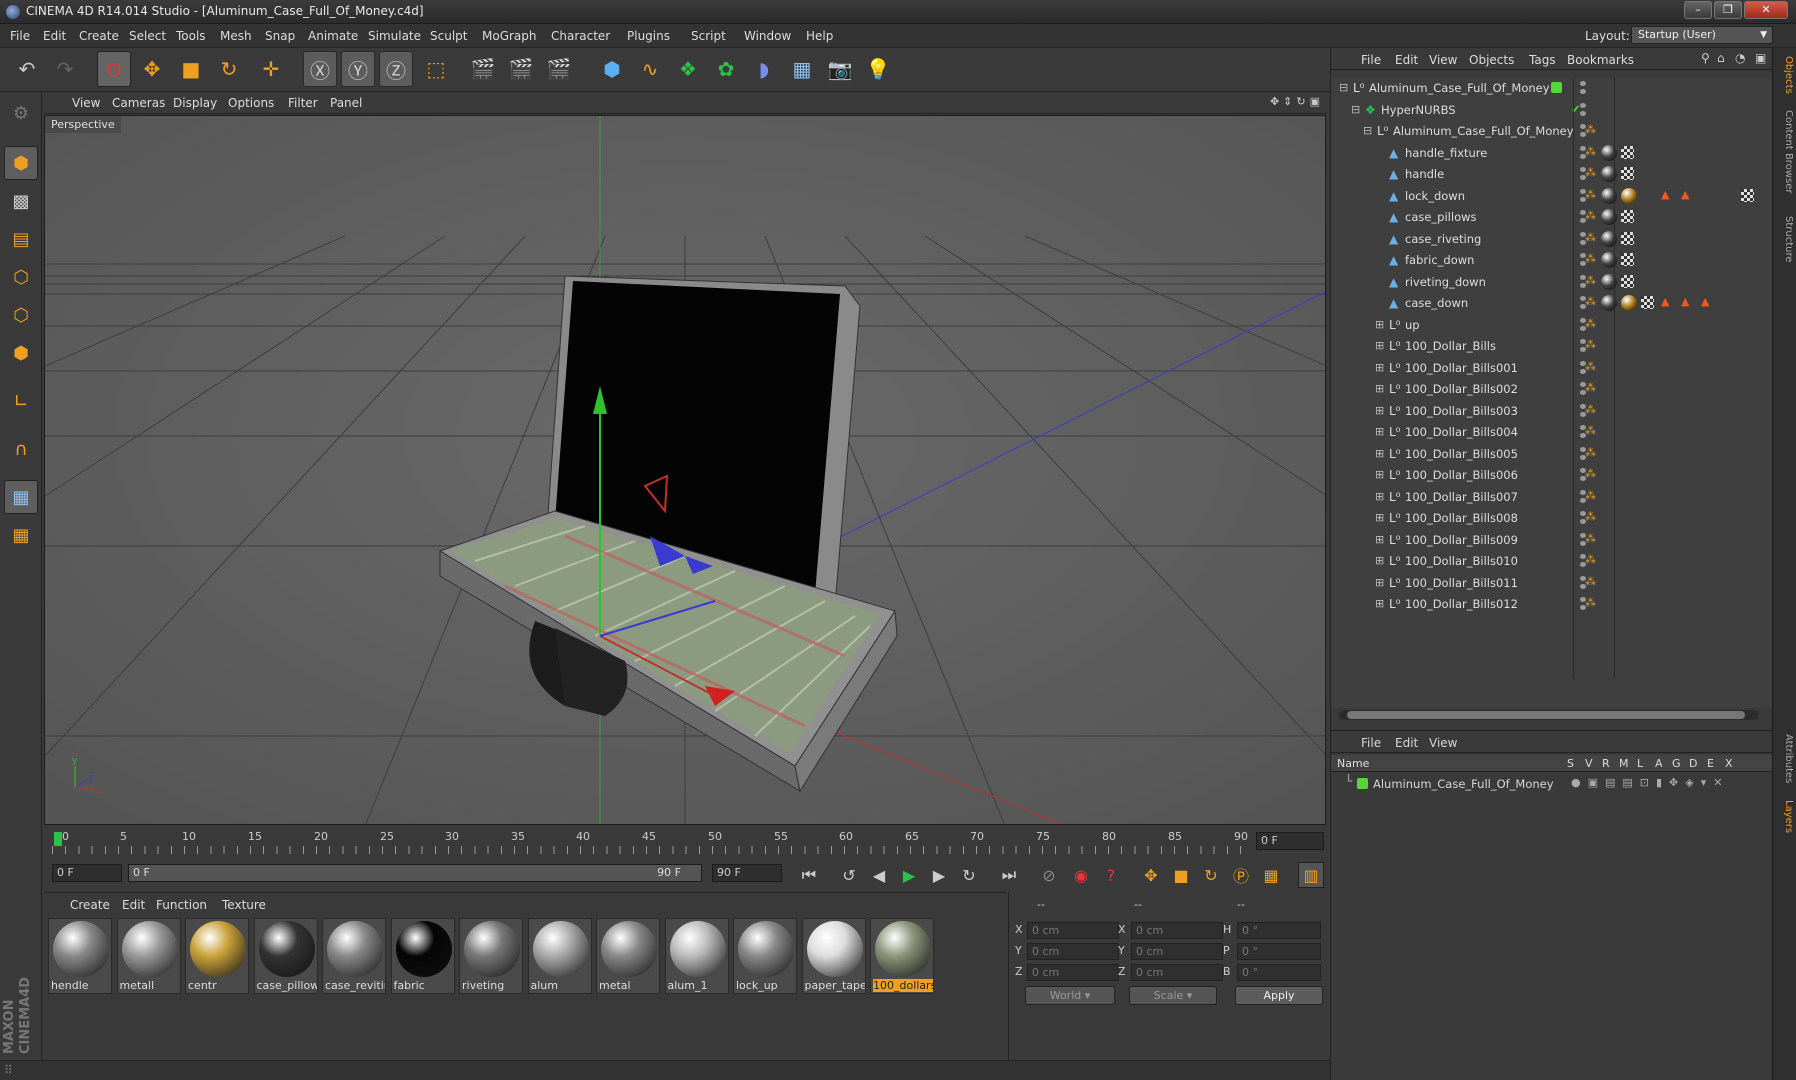  I want to click on object-row: ⊞ L⁰ 100_Dollar_Bills001 ⁂, so click(1552, 368).